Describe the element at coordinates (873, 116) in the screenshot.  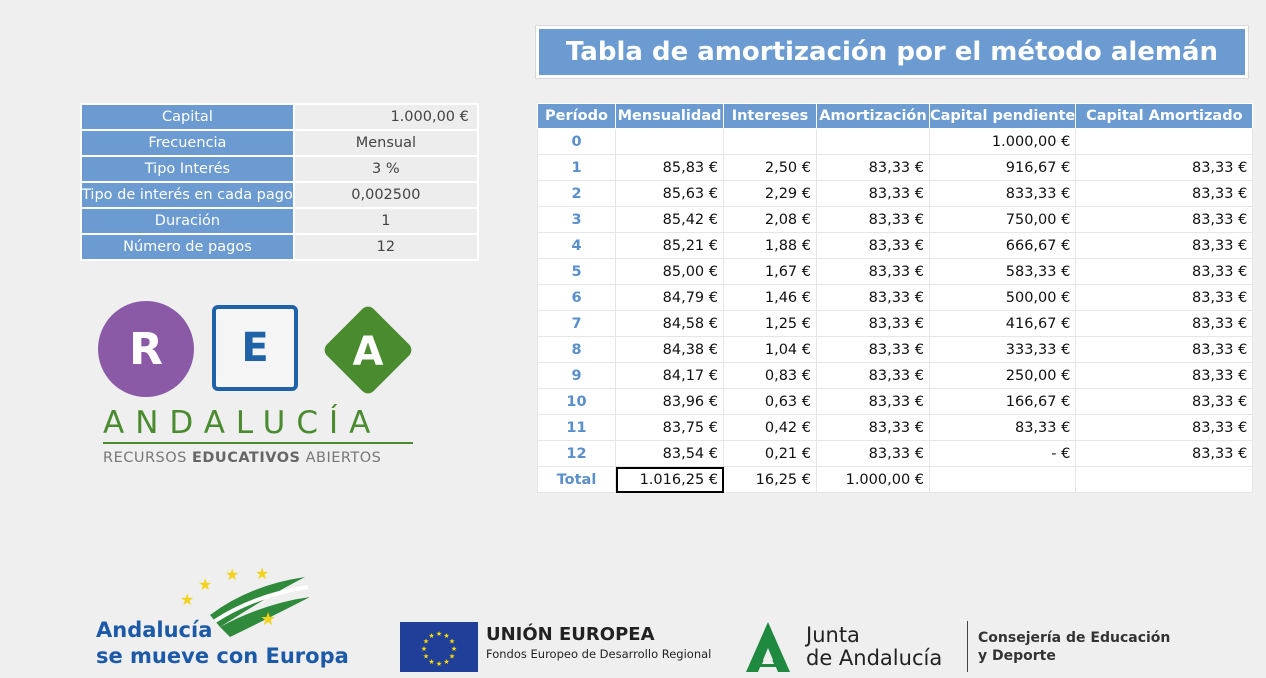
I see `column-header: Amortización` at that location.